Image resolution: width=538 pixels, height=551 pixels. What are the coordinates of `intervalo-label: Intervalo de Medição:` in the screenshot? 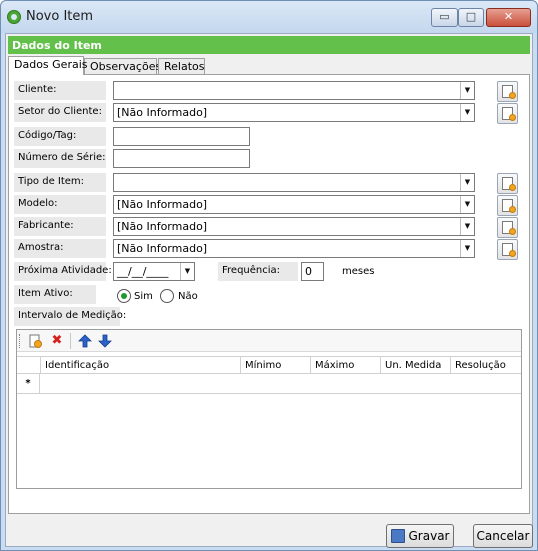 It's located at (70, 316).